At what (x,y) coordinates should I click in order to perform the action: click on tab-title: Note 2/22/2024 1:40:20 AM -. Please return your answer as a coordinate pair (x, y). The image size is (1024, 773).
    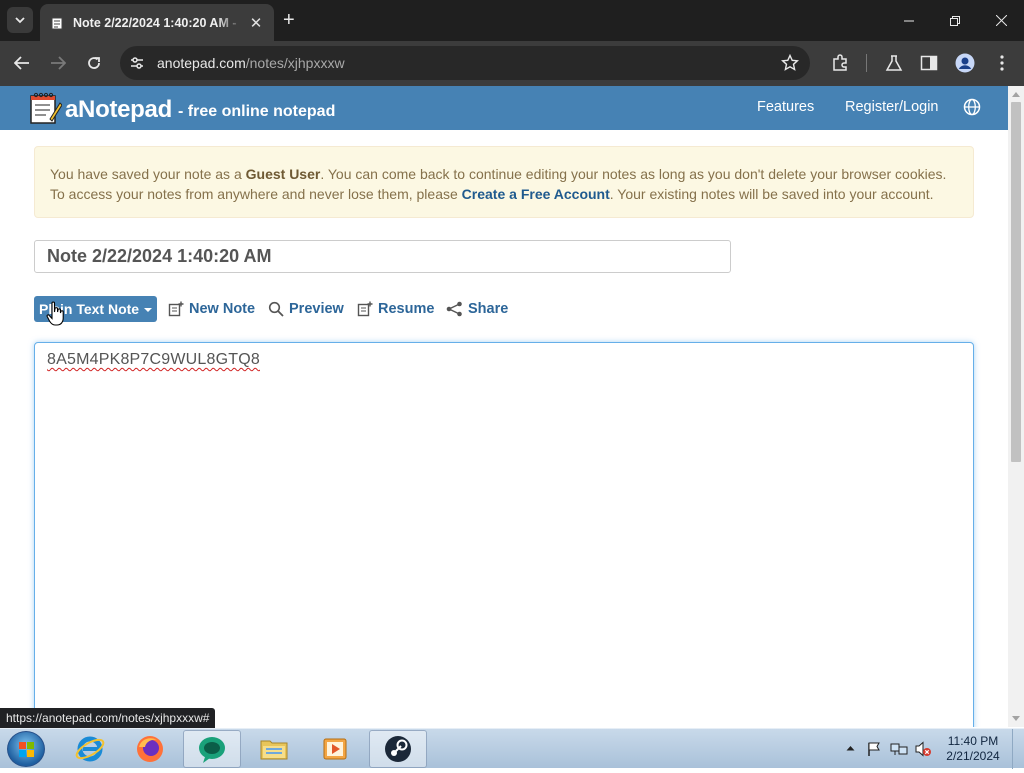
    Looking at the image, I should click on (155, 22).